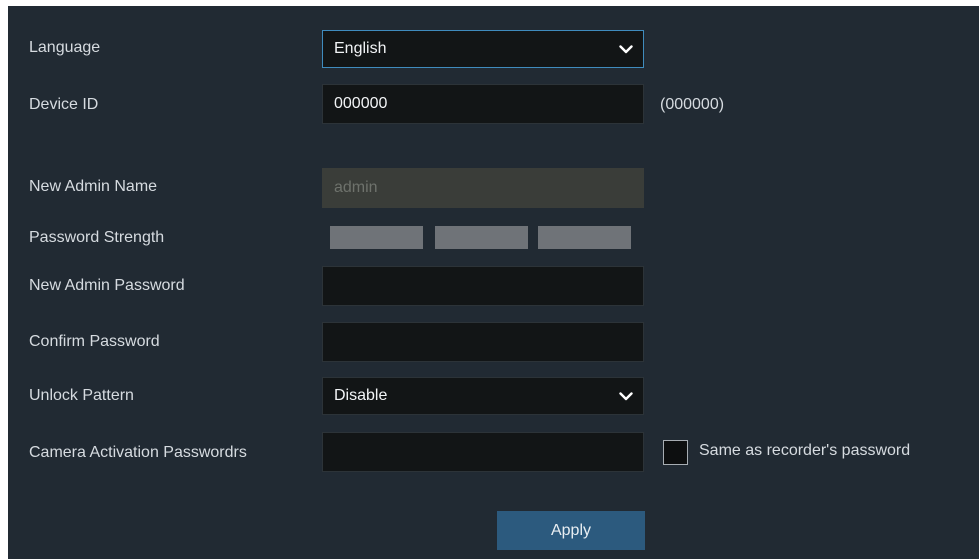 This screenshot has width=979, height=559. What do you see at coordinates (361, 395) in the screenshot?
I see `unlock-pattern-value: Disable` at bounding box center [361, 395].